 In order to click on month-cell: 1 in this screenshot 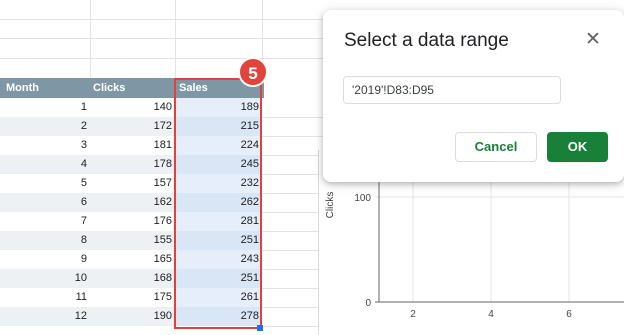, I will do `click(45, 107)`.